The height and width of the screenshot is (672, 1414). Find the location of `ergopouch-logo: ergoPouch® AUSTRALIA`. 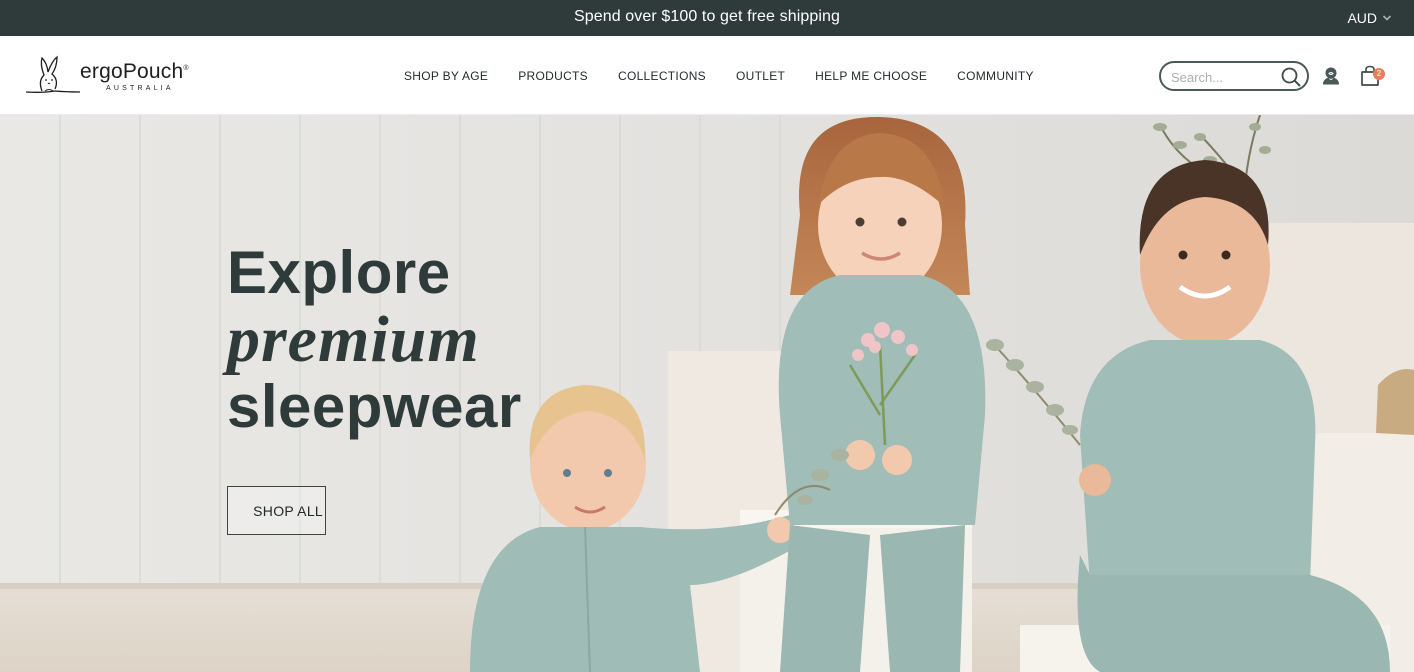

ergopouch-logo: ergoPouch® AUSTRALIA is located at coordinates (109, 76).